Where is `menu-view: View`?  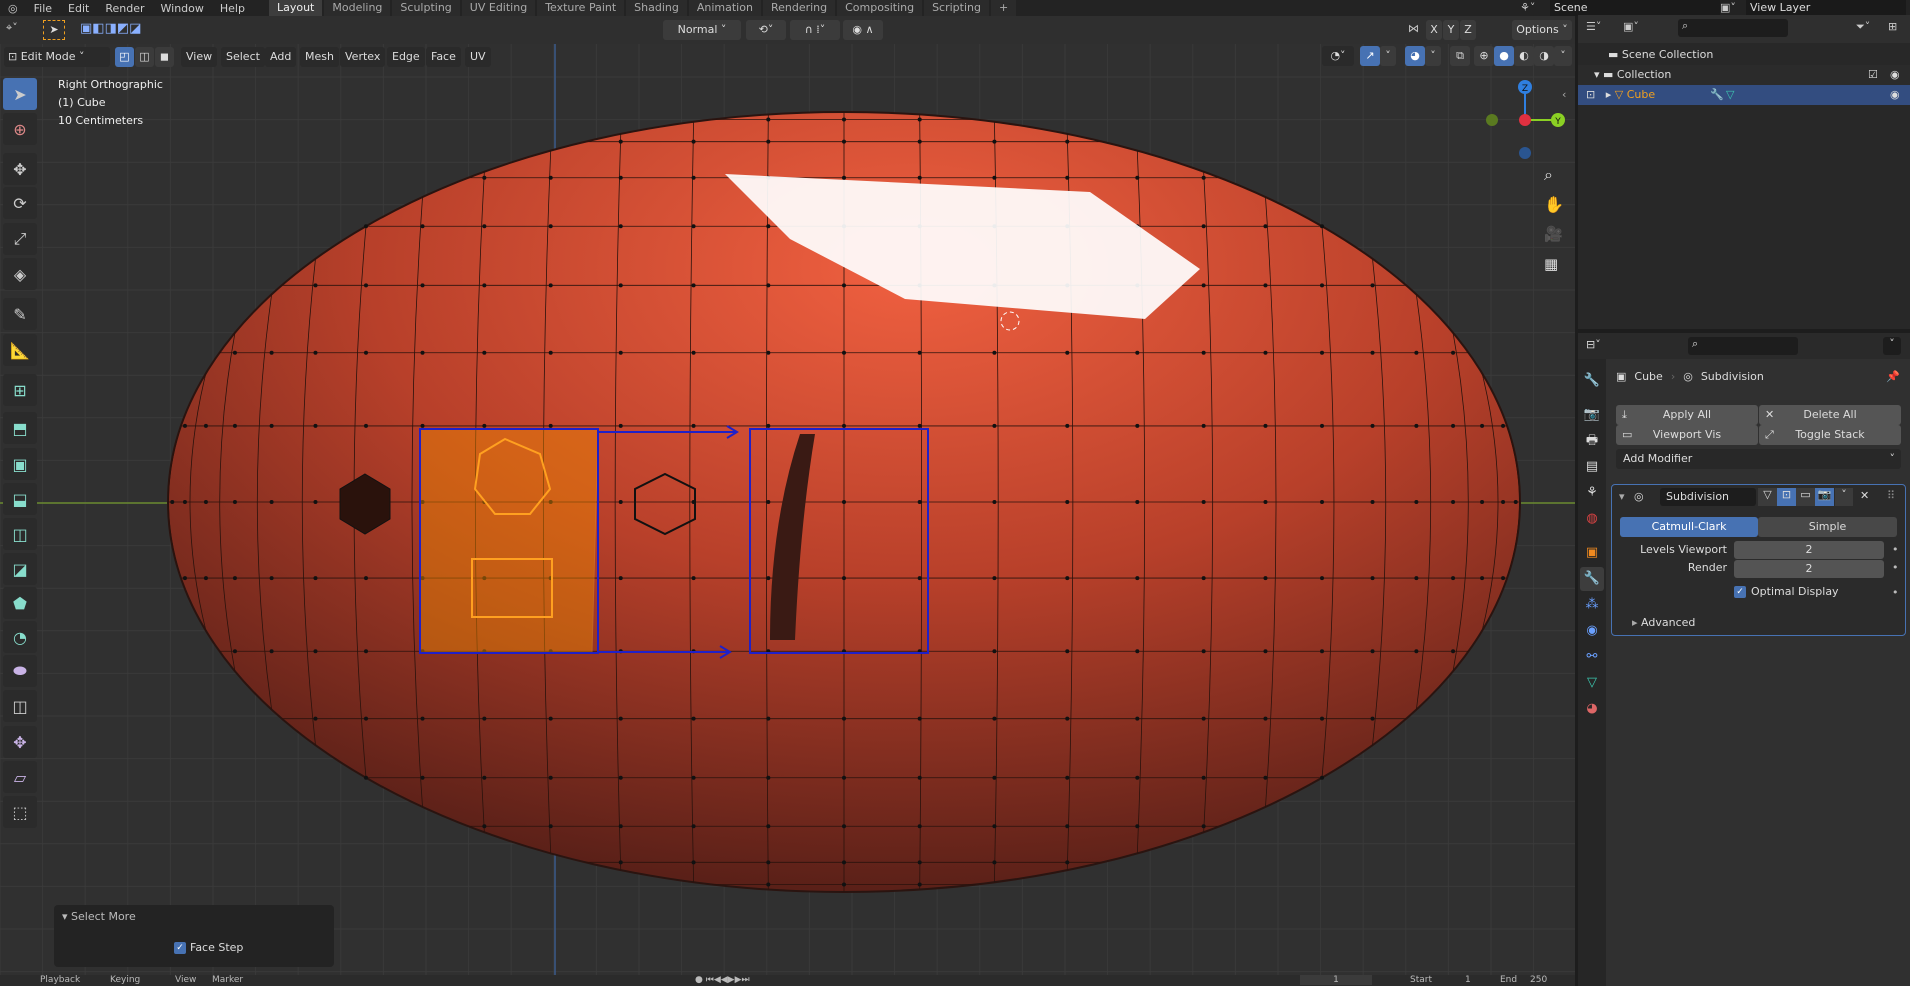
menu-view: View is located at coordinates (199, 57).